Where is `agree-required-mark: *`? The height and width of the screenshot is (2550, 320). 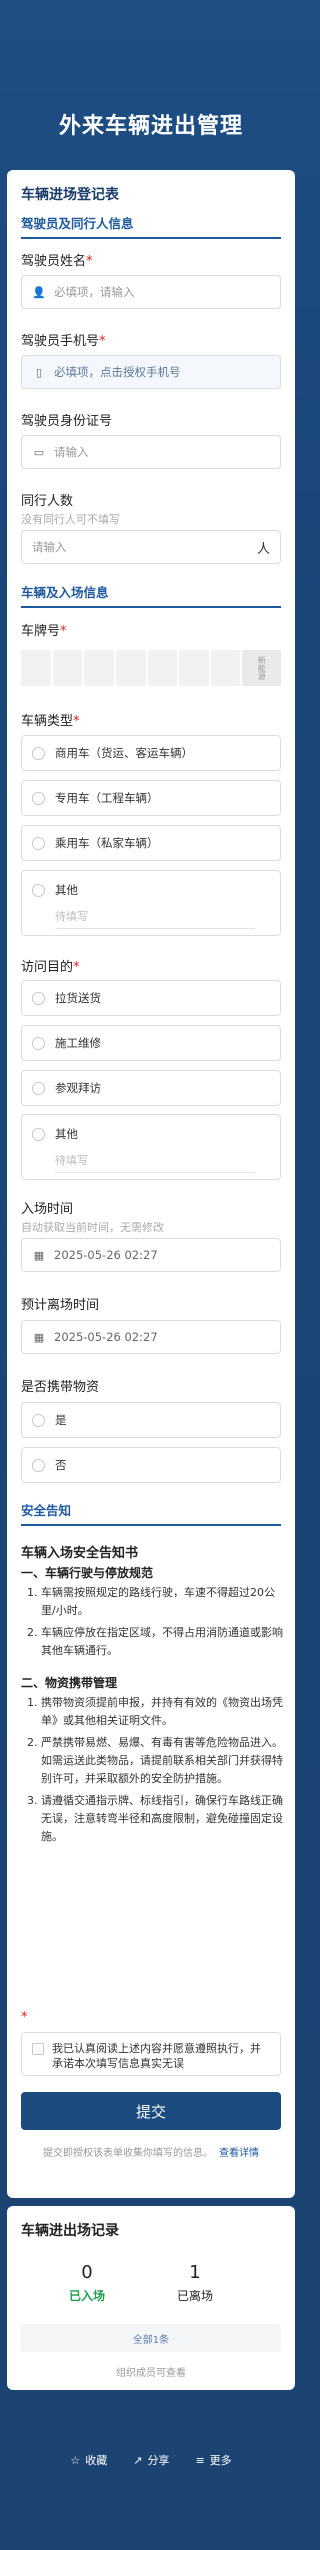
agree-required-mark: * is located at coordinates (24, 2017).